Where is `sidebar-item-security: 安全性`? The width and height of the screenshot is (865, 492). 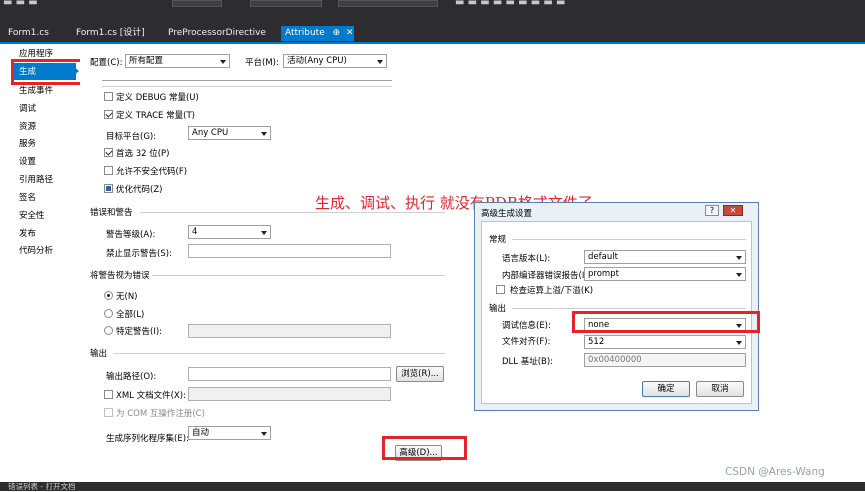
sidebar-item-security: 安全性 is located at coordinates (32, 215).